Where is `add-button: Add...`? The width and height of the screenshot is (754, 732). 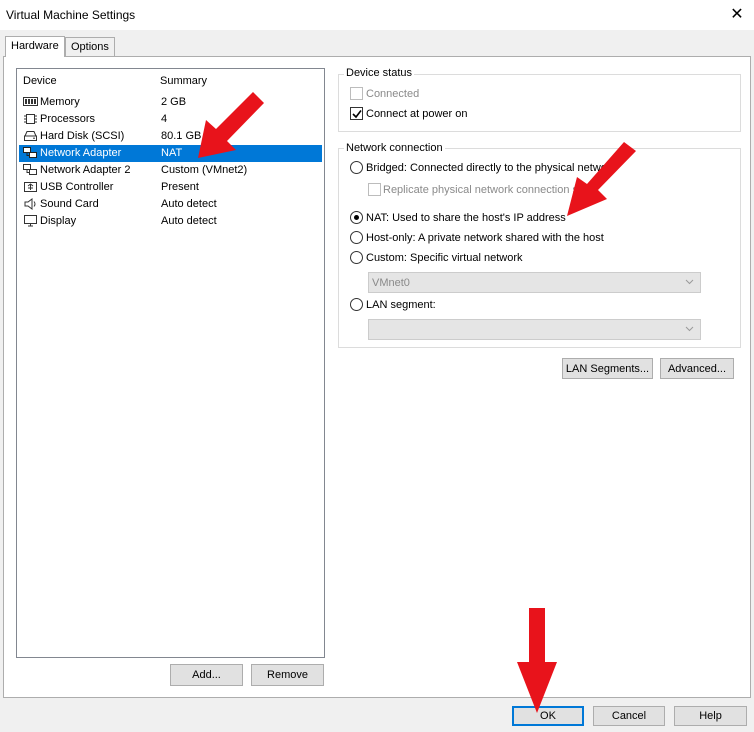
add-button: Add... is located at coordinates (206, 675).